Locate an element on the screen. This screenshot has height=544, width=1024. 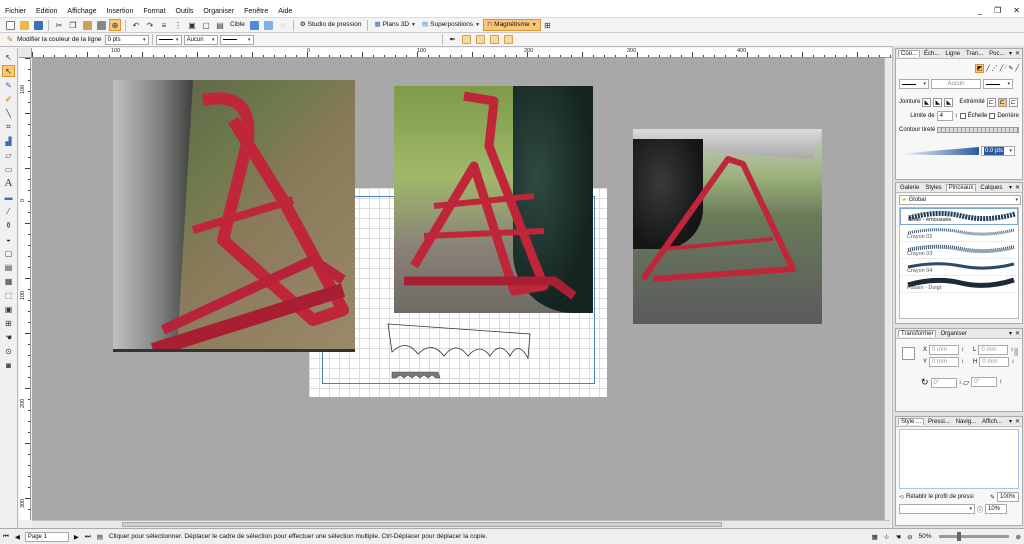
stroke-style-5: ⁄ is located at coordinates (1005, 68).